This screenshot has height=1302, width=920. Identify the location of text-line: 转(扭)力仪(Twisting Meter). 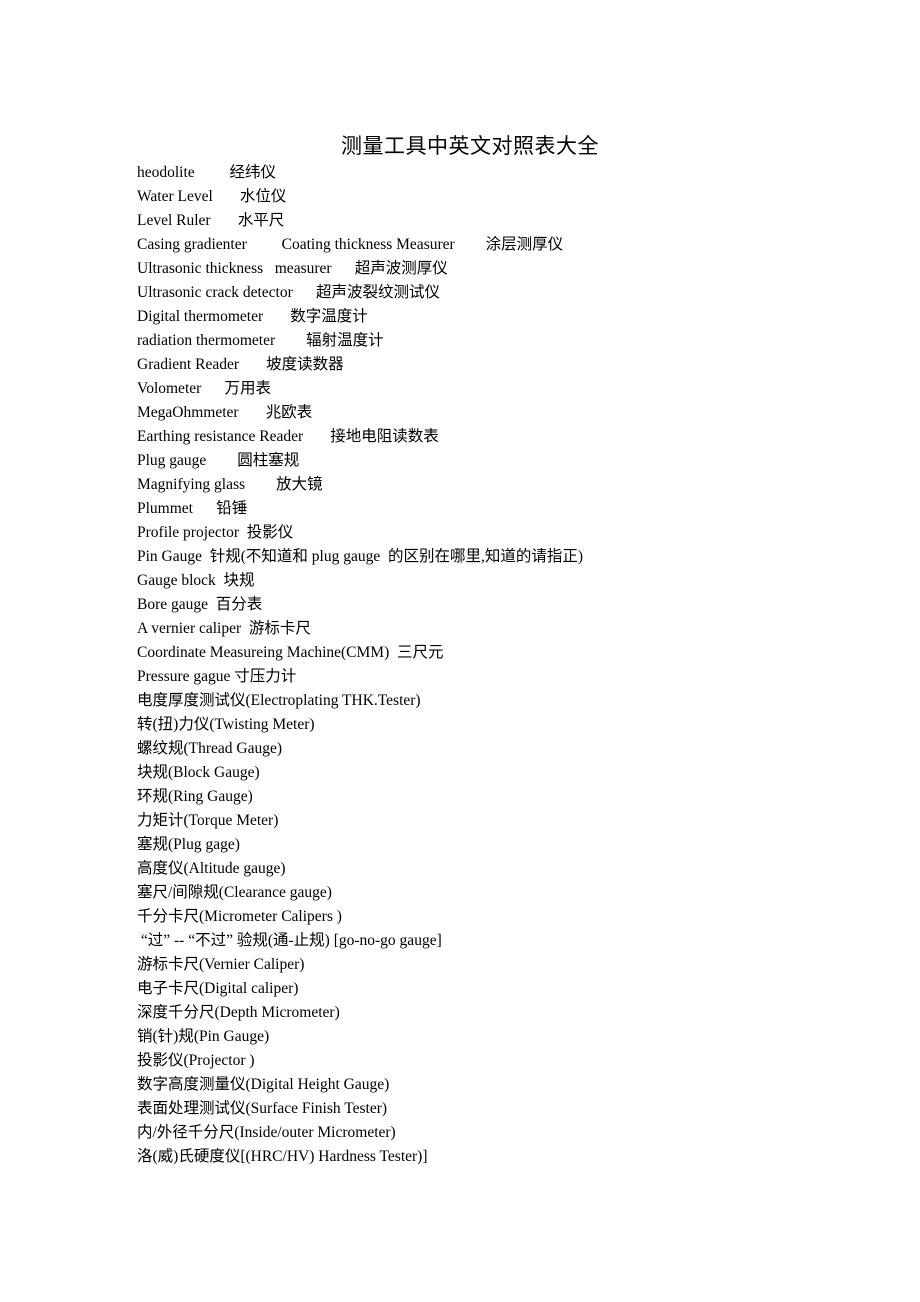
(226, 724).